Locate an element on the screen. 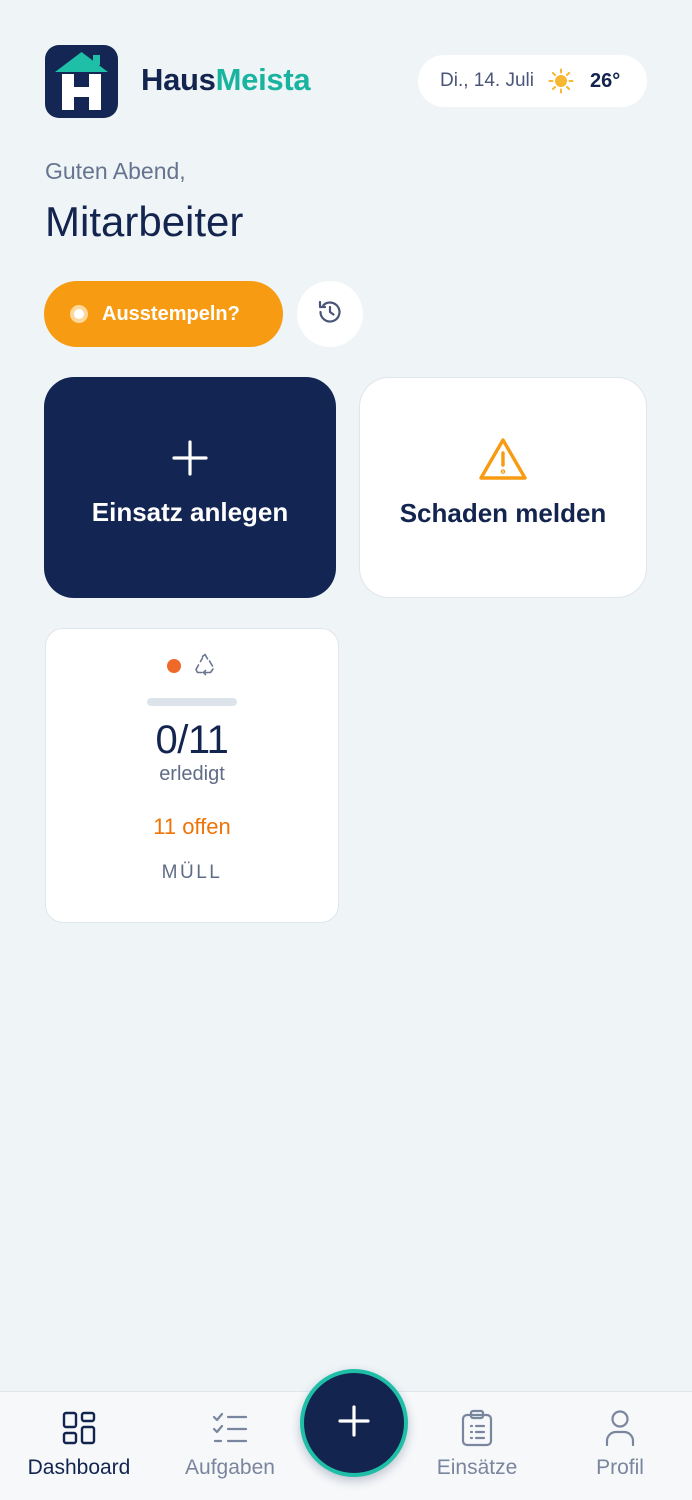 The height and width of the screenshot is (1500, 692). dashboard-icon is located at coordinates (79, 1428).